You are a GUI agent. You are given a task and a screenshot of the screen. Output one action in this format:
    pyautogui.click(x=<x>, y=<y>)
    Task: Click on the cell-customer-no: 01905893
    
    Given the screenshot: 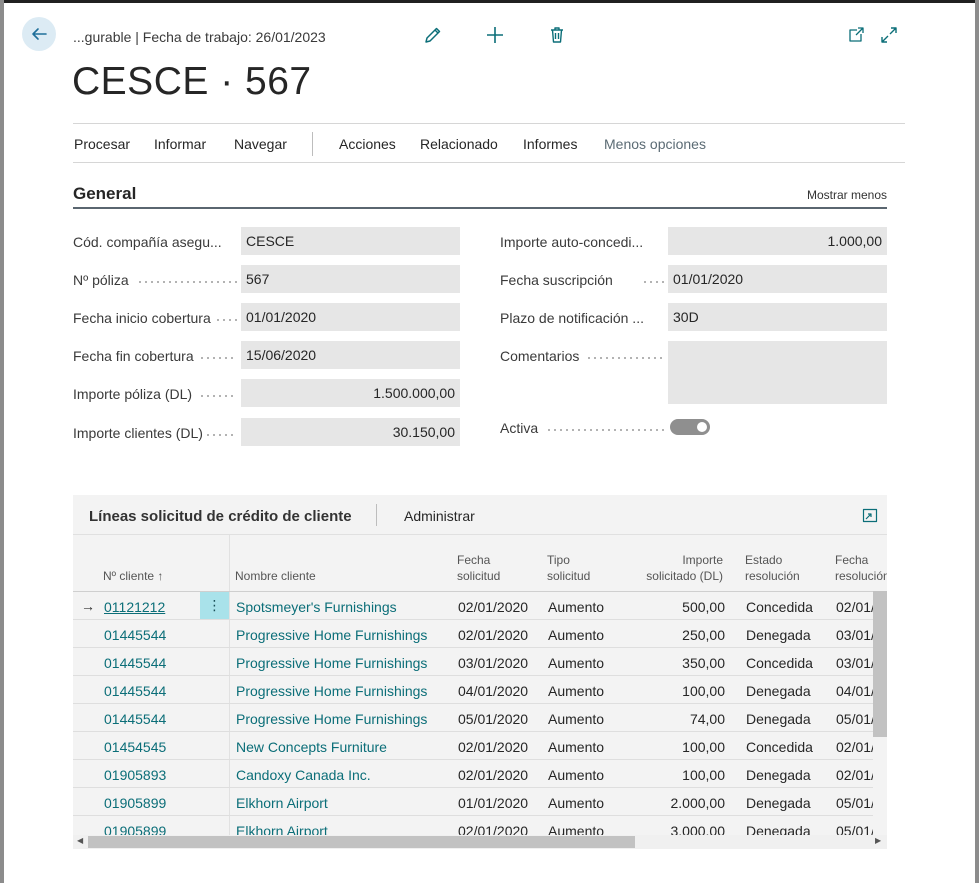 What is the action you would take?
    pyautogui.click(x=135, y=775)
    